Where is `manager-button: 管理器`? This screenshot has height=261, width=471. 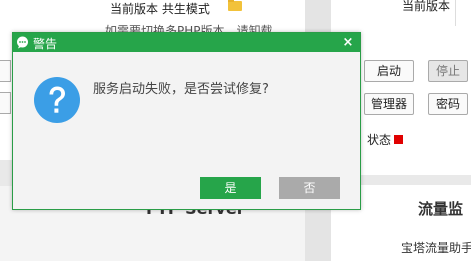 manager-button: 管理器 is located at coordinates (389, 104).